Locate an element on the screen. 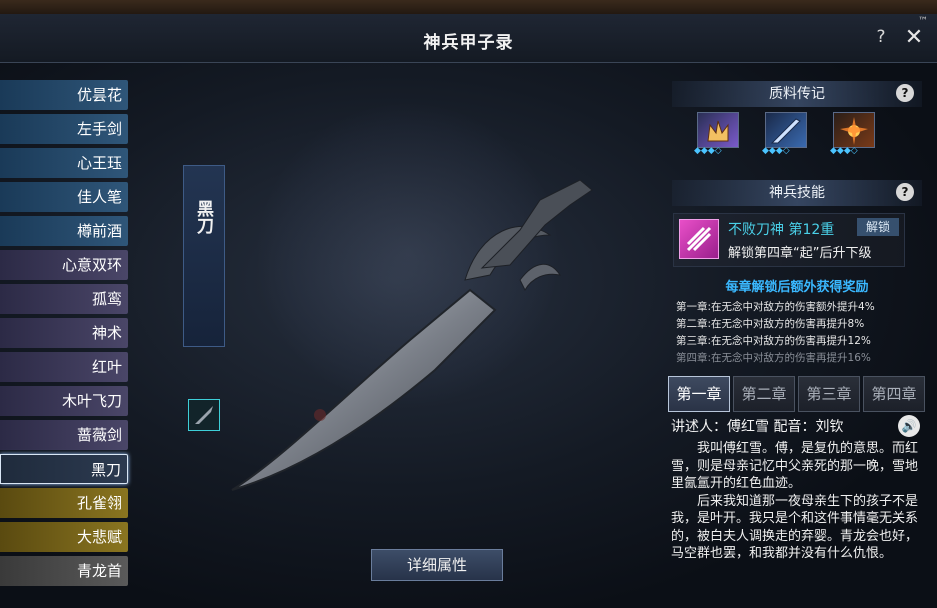 This screenshot has width=937, height=608. weapon-banner-name: 黑刀 is located at coordinates (203, 217).